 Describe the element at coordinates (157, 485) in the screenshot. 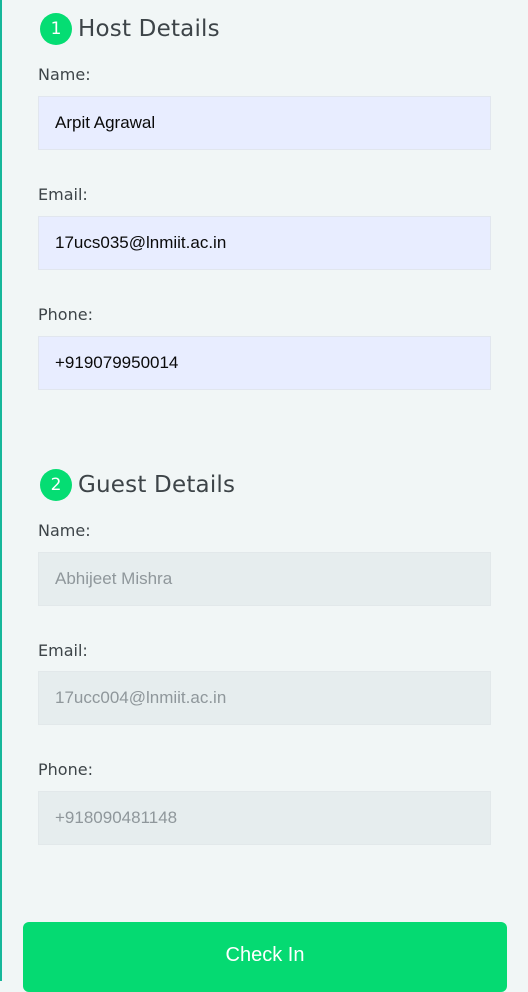

I see `guest-details-title: Guest Details` at that location.